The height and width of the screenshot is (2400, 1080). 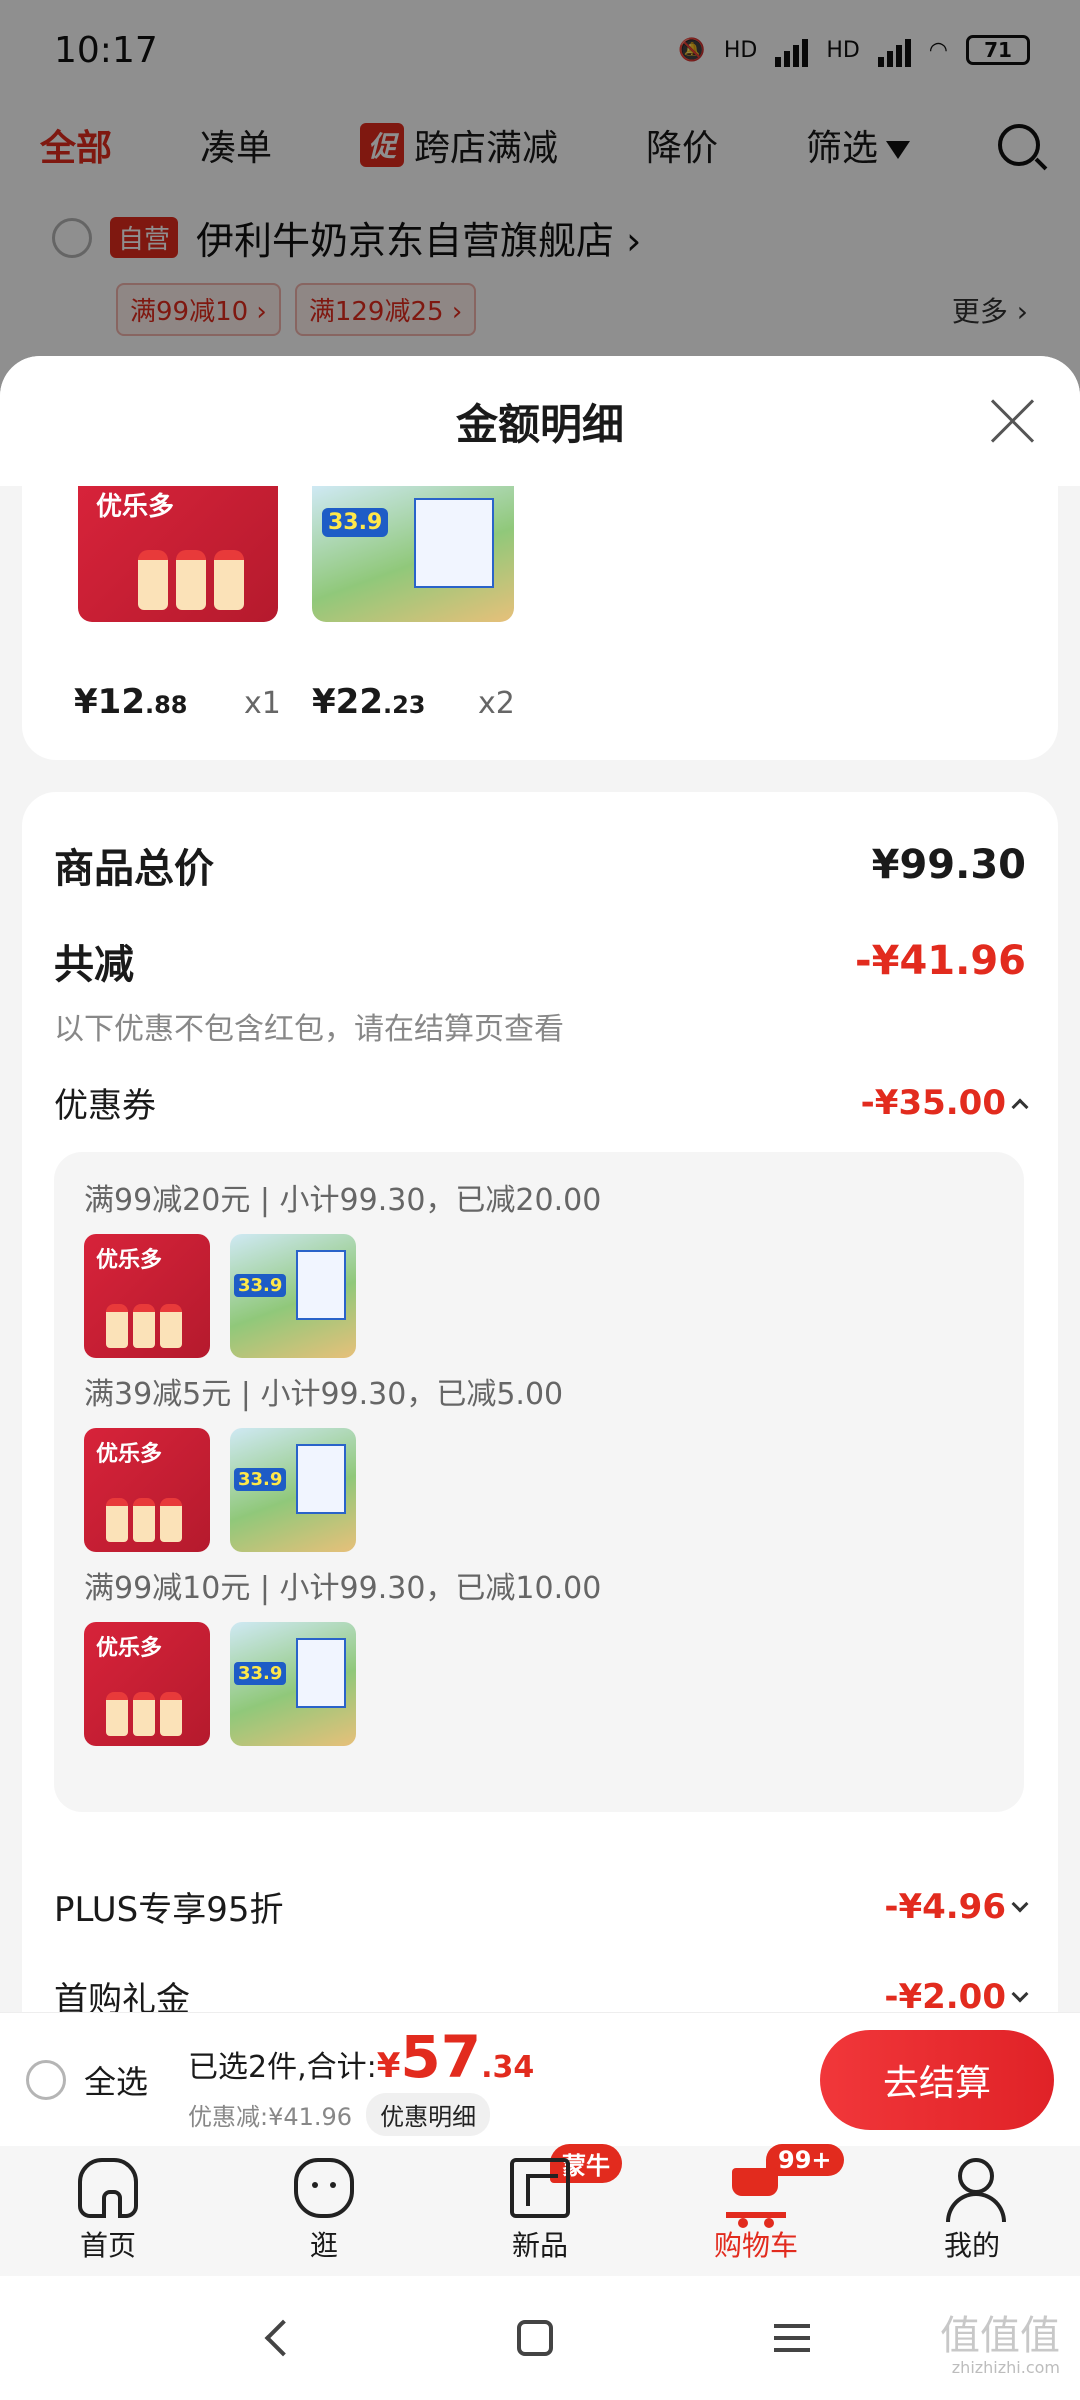 I want to click on product-image: 33.9, so click(x=413, y=554).